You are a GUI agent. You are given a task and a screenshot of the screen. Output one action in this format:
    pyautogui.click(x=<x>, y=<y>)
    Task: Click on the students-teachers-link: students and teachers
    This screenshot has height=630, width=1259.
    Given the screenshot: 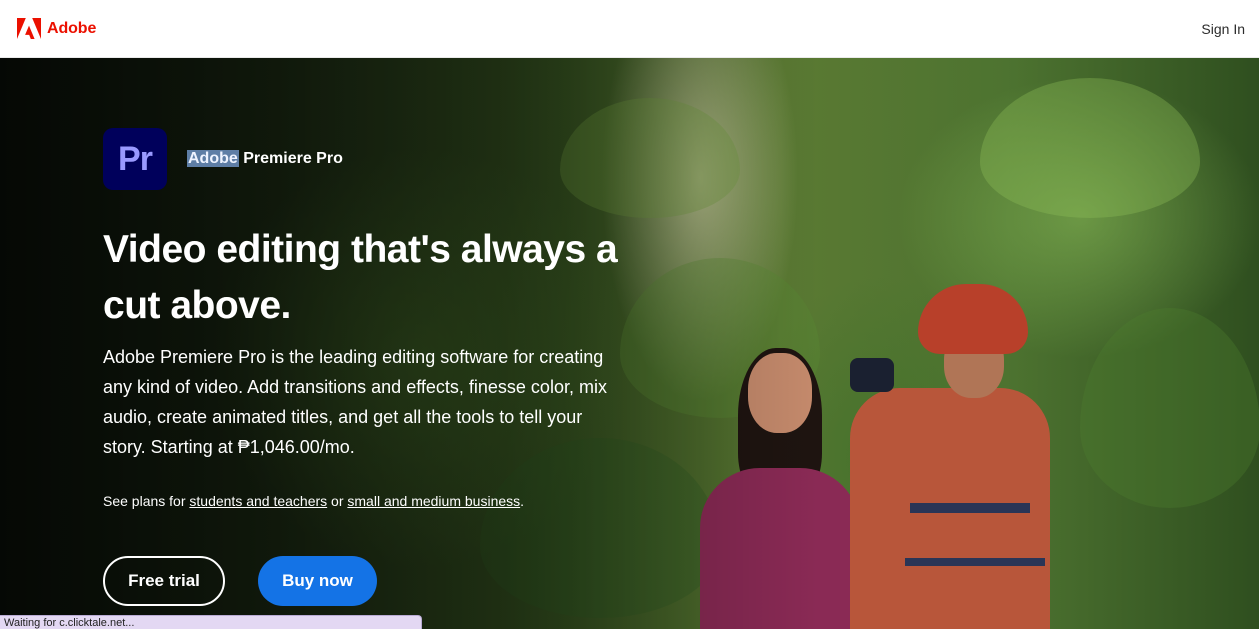 What is the action you would take?
    pyautogui.click(x=258, y=501)
    